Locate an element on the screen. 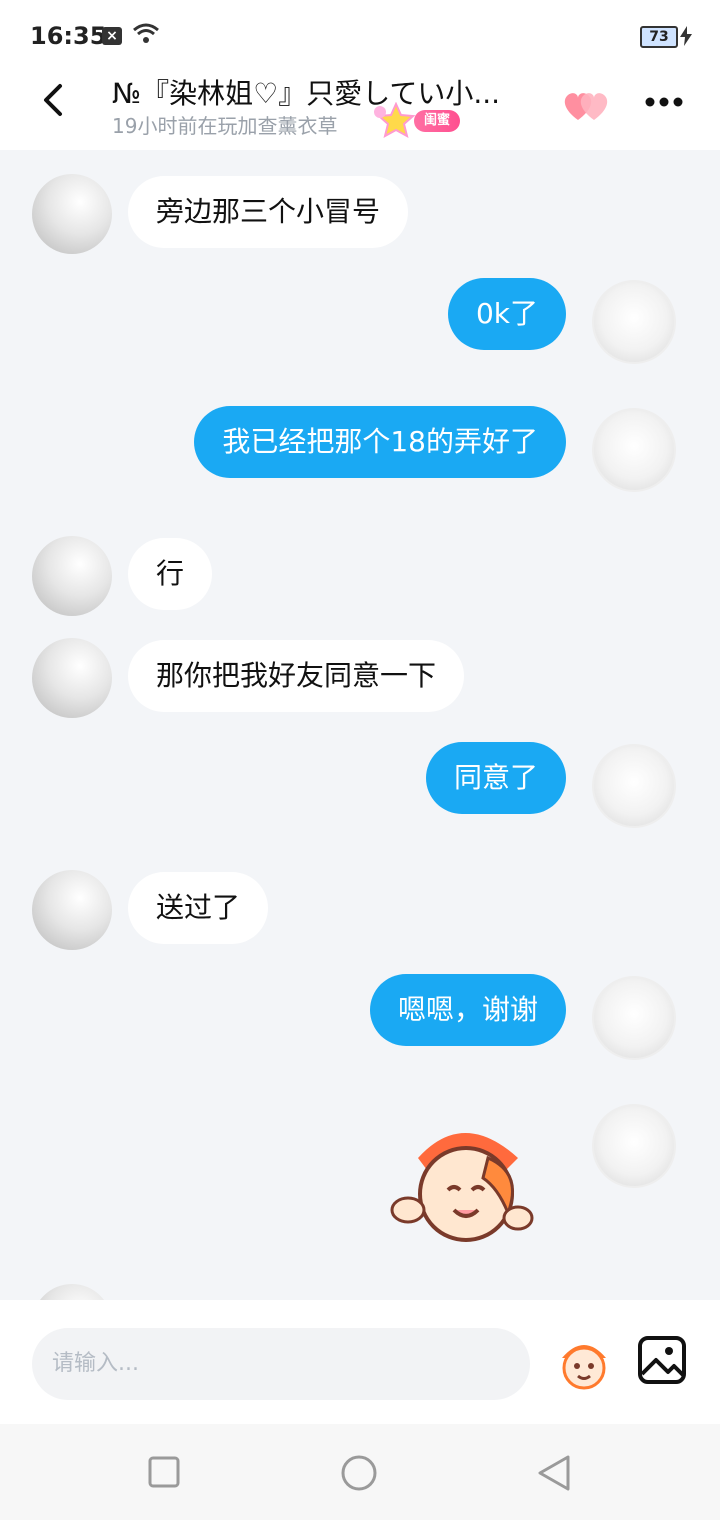 Image resolution: width=720 pixels, height=1520 pixels. wifi-icon is located at coordinates (146, 33).